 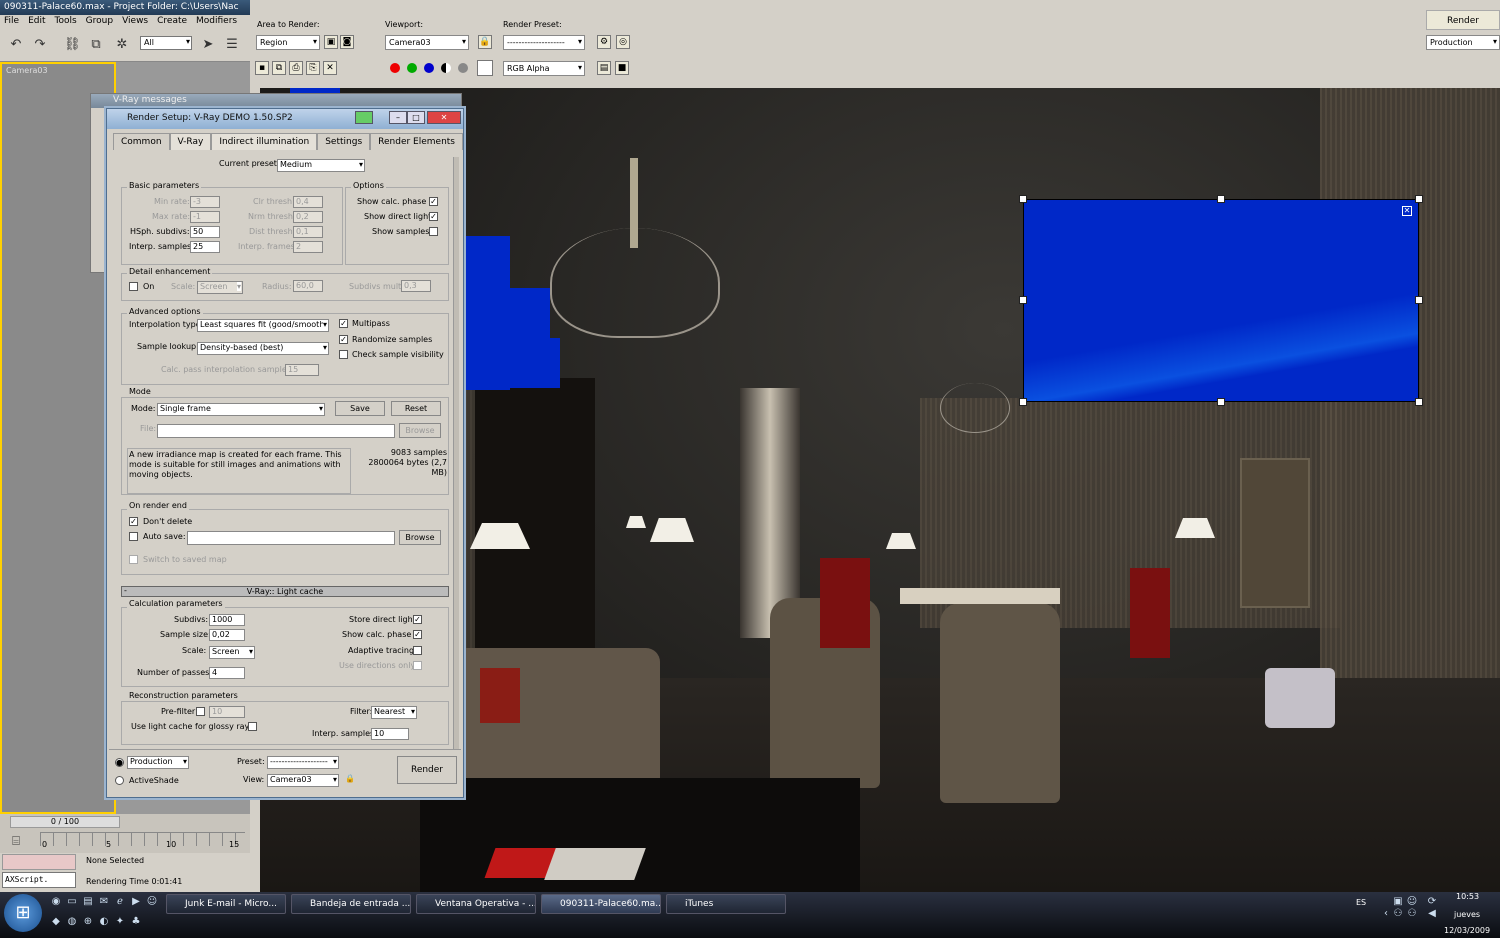 I want to click on calc-pass-spinner: 15, so click(x=302, y=370).